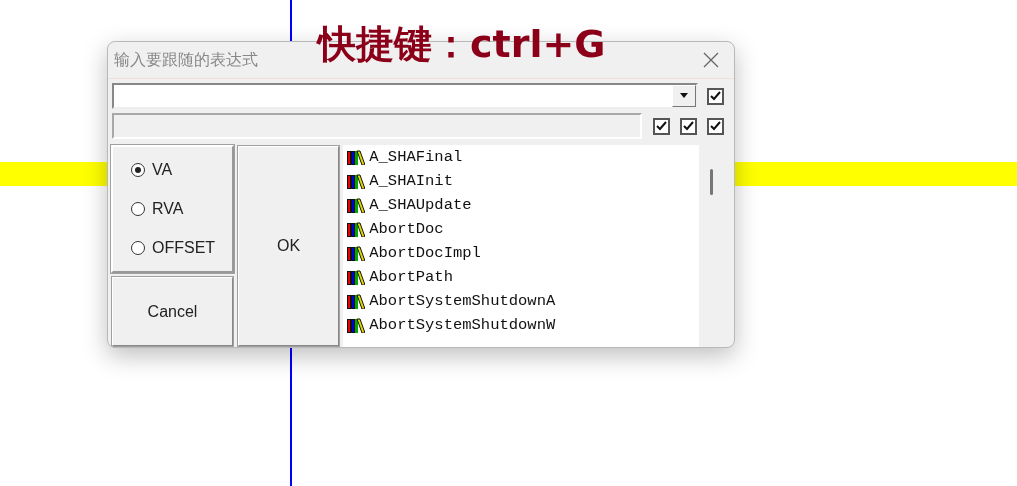  I want to click on list-item: AbortDocImpl, so click(521, 253).